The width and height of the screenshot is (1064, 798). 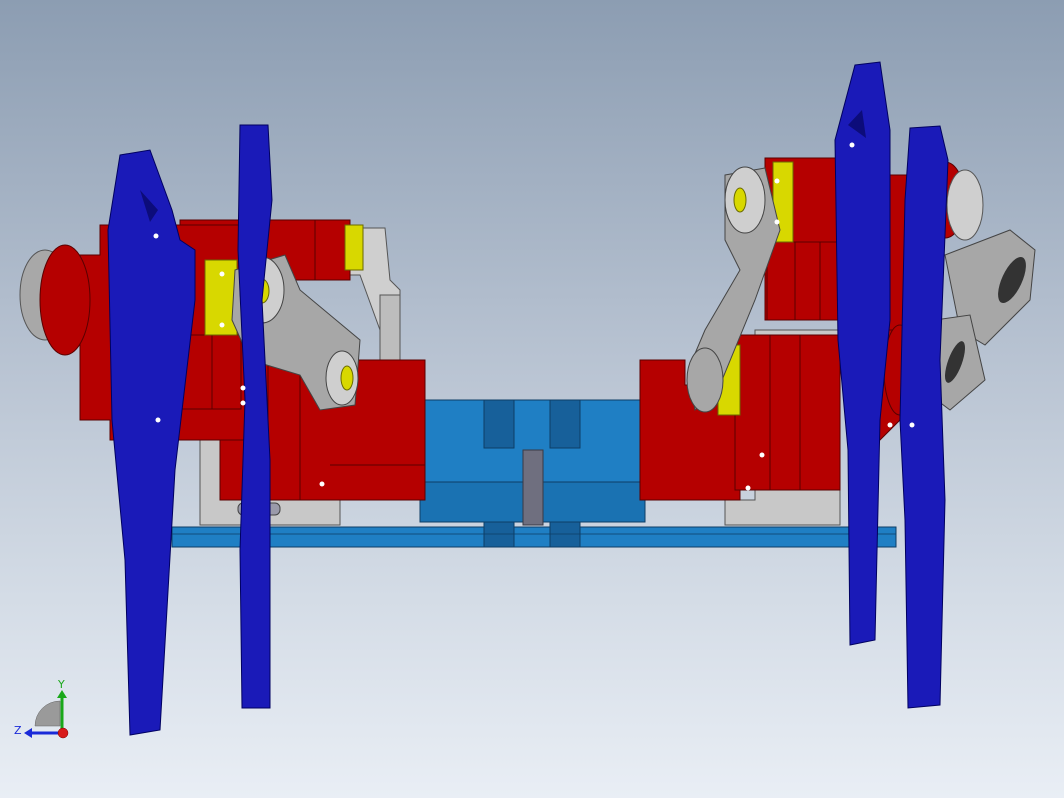 What do you see at coordinates (533, 487) in the screenshot?
I see `standoff` at bounding box center [533, 487].